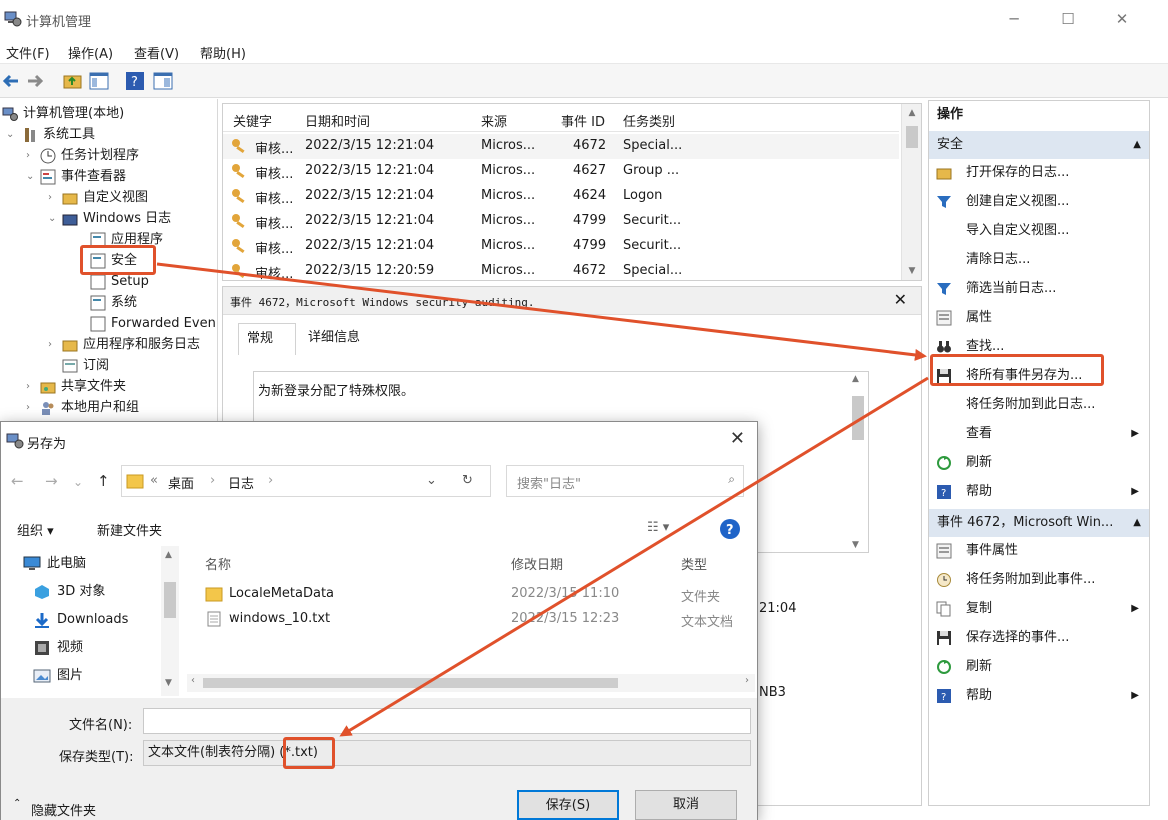 The height and width of the screenshot is (820, 1168). Describe the element at coordinates (153, 323) in the screenshot. I see `tree-item-forwarded-events: Forwarded Even` at that location.